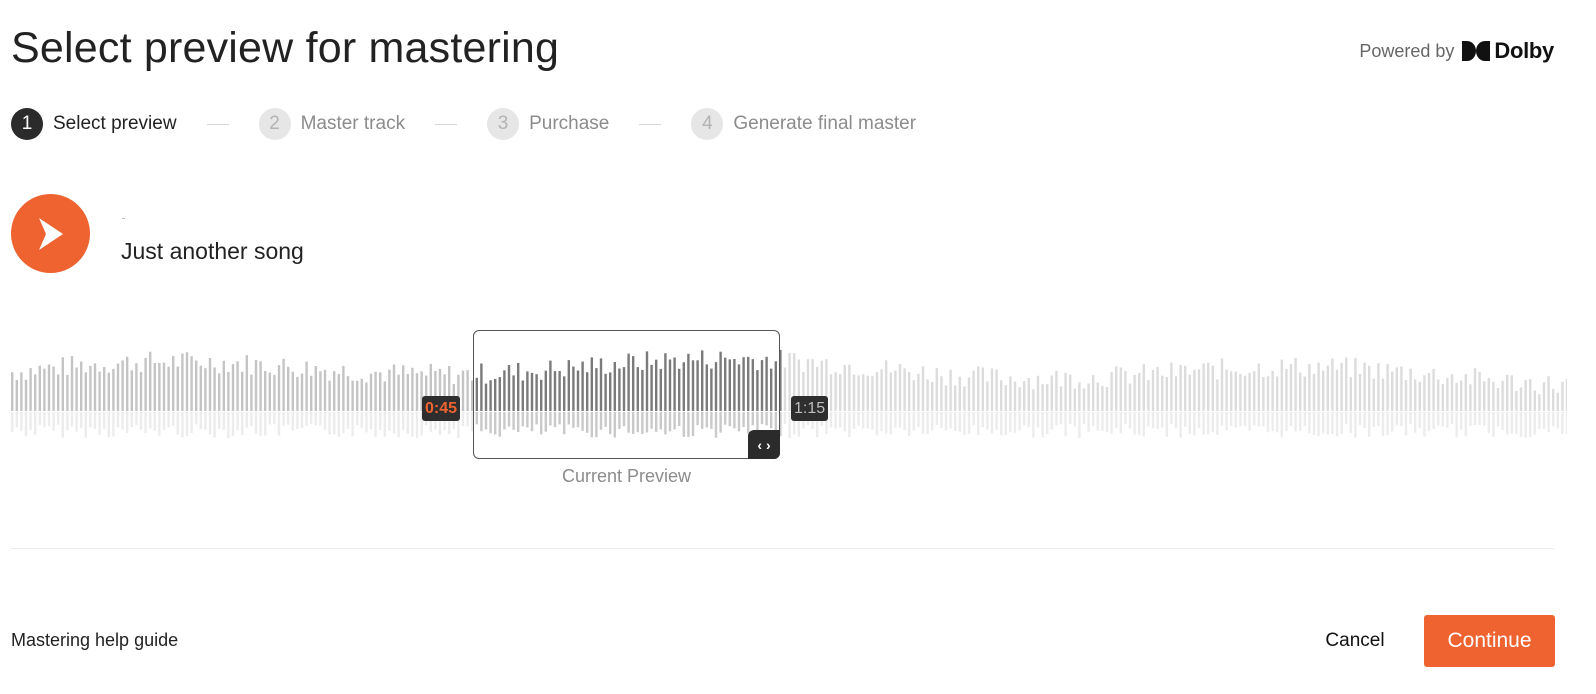  Describe the element at coordinates (115, 123) in the screenshot. I see `step-label: Select preview` at that location.